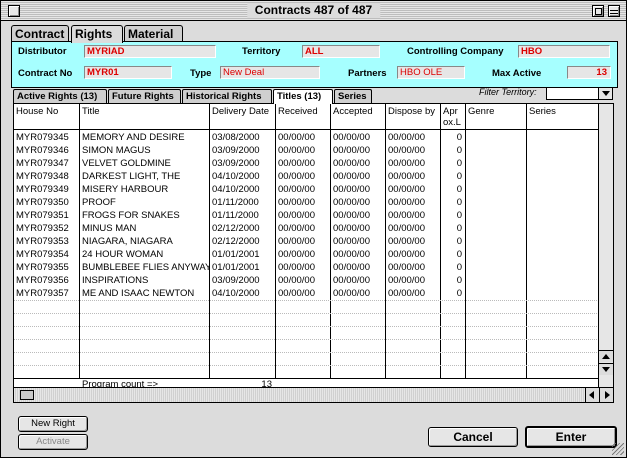 The width and height of the screenshot is (627, 458). I want to click on column-header-genre: Genre, so click(496, 117).